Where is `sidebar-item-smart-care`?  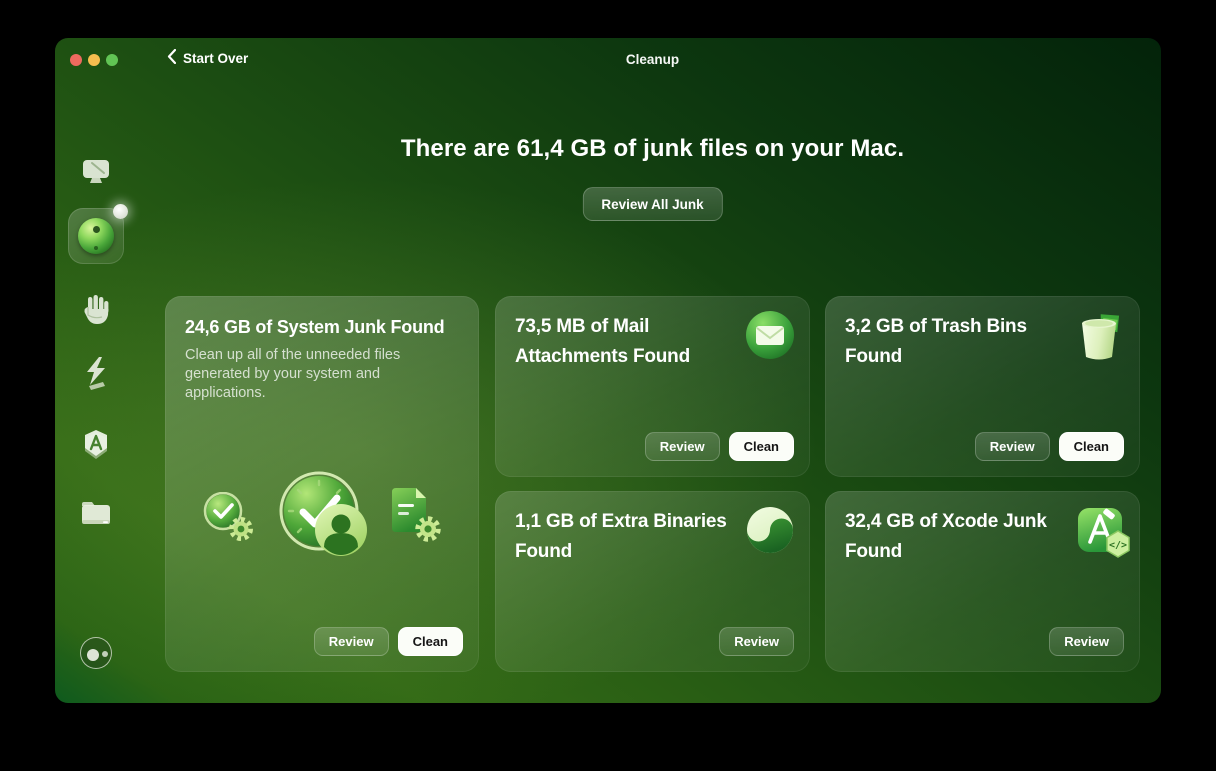 sidebar-item-smart-care is located at coordinates (96, 174).